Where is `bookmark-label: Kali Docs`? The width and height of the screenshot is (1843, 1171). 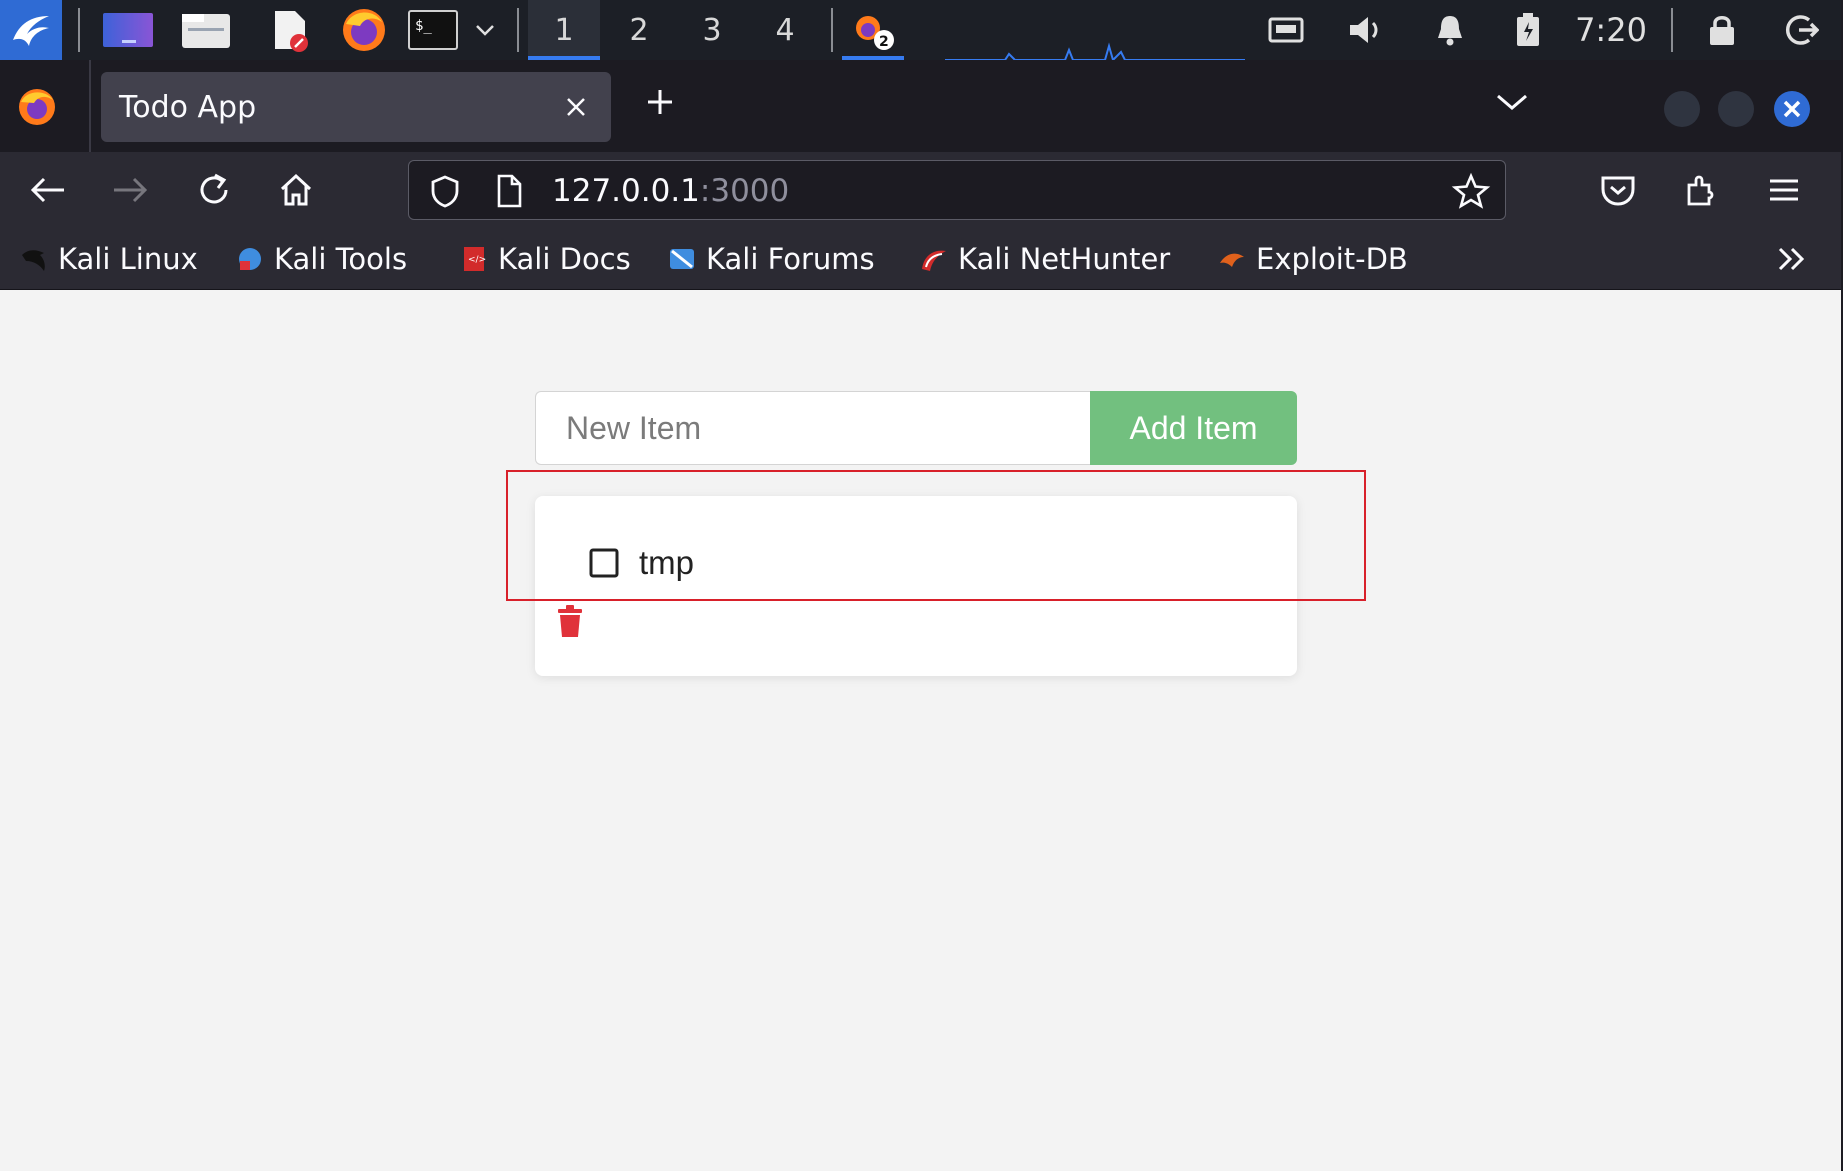
bookmark-label: Kali Docs is located at coordinates (564, 259).